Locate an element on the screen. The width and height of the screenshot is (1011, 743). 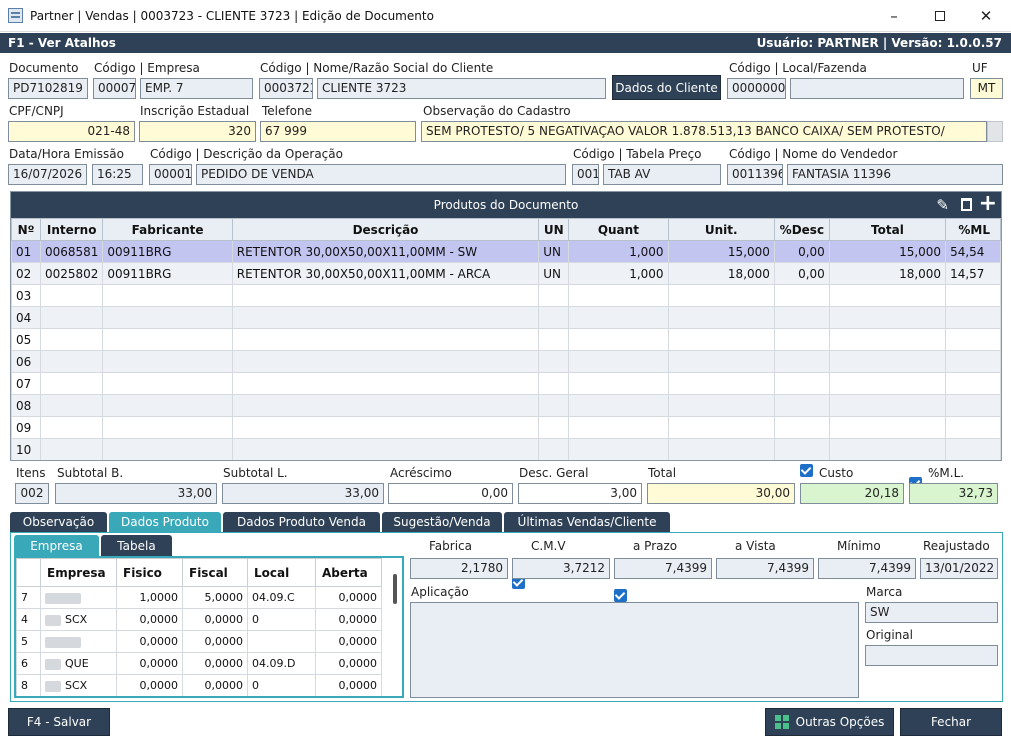
table-row: 10 is located at coordinates (506, 449).